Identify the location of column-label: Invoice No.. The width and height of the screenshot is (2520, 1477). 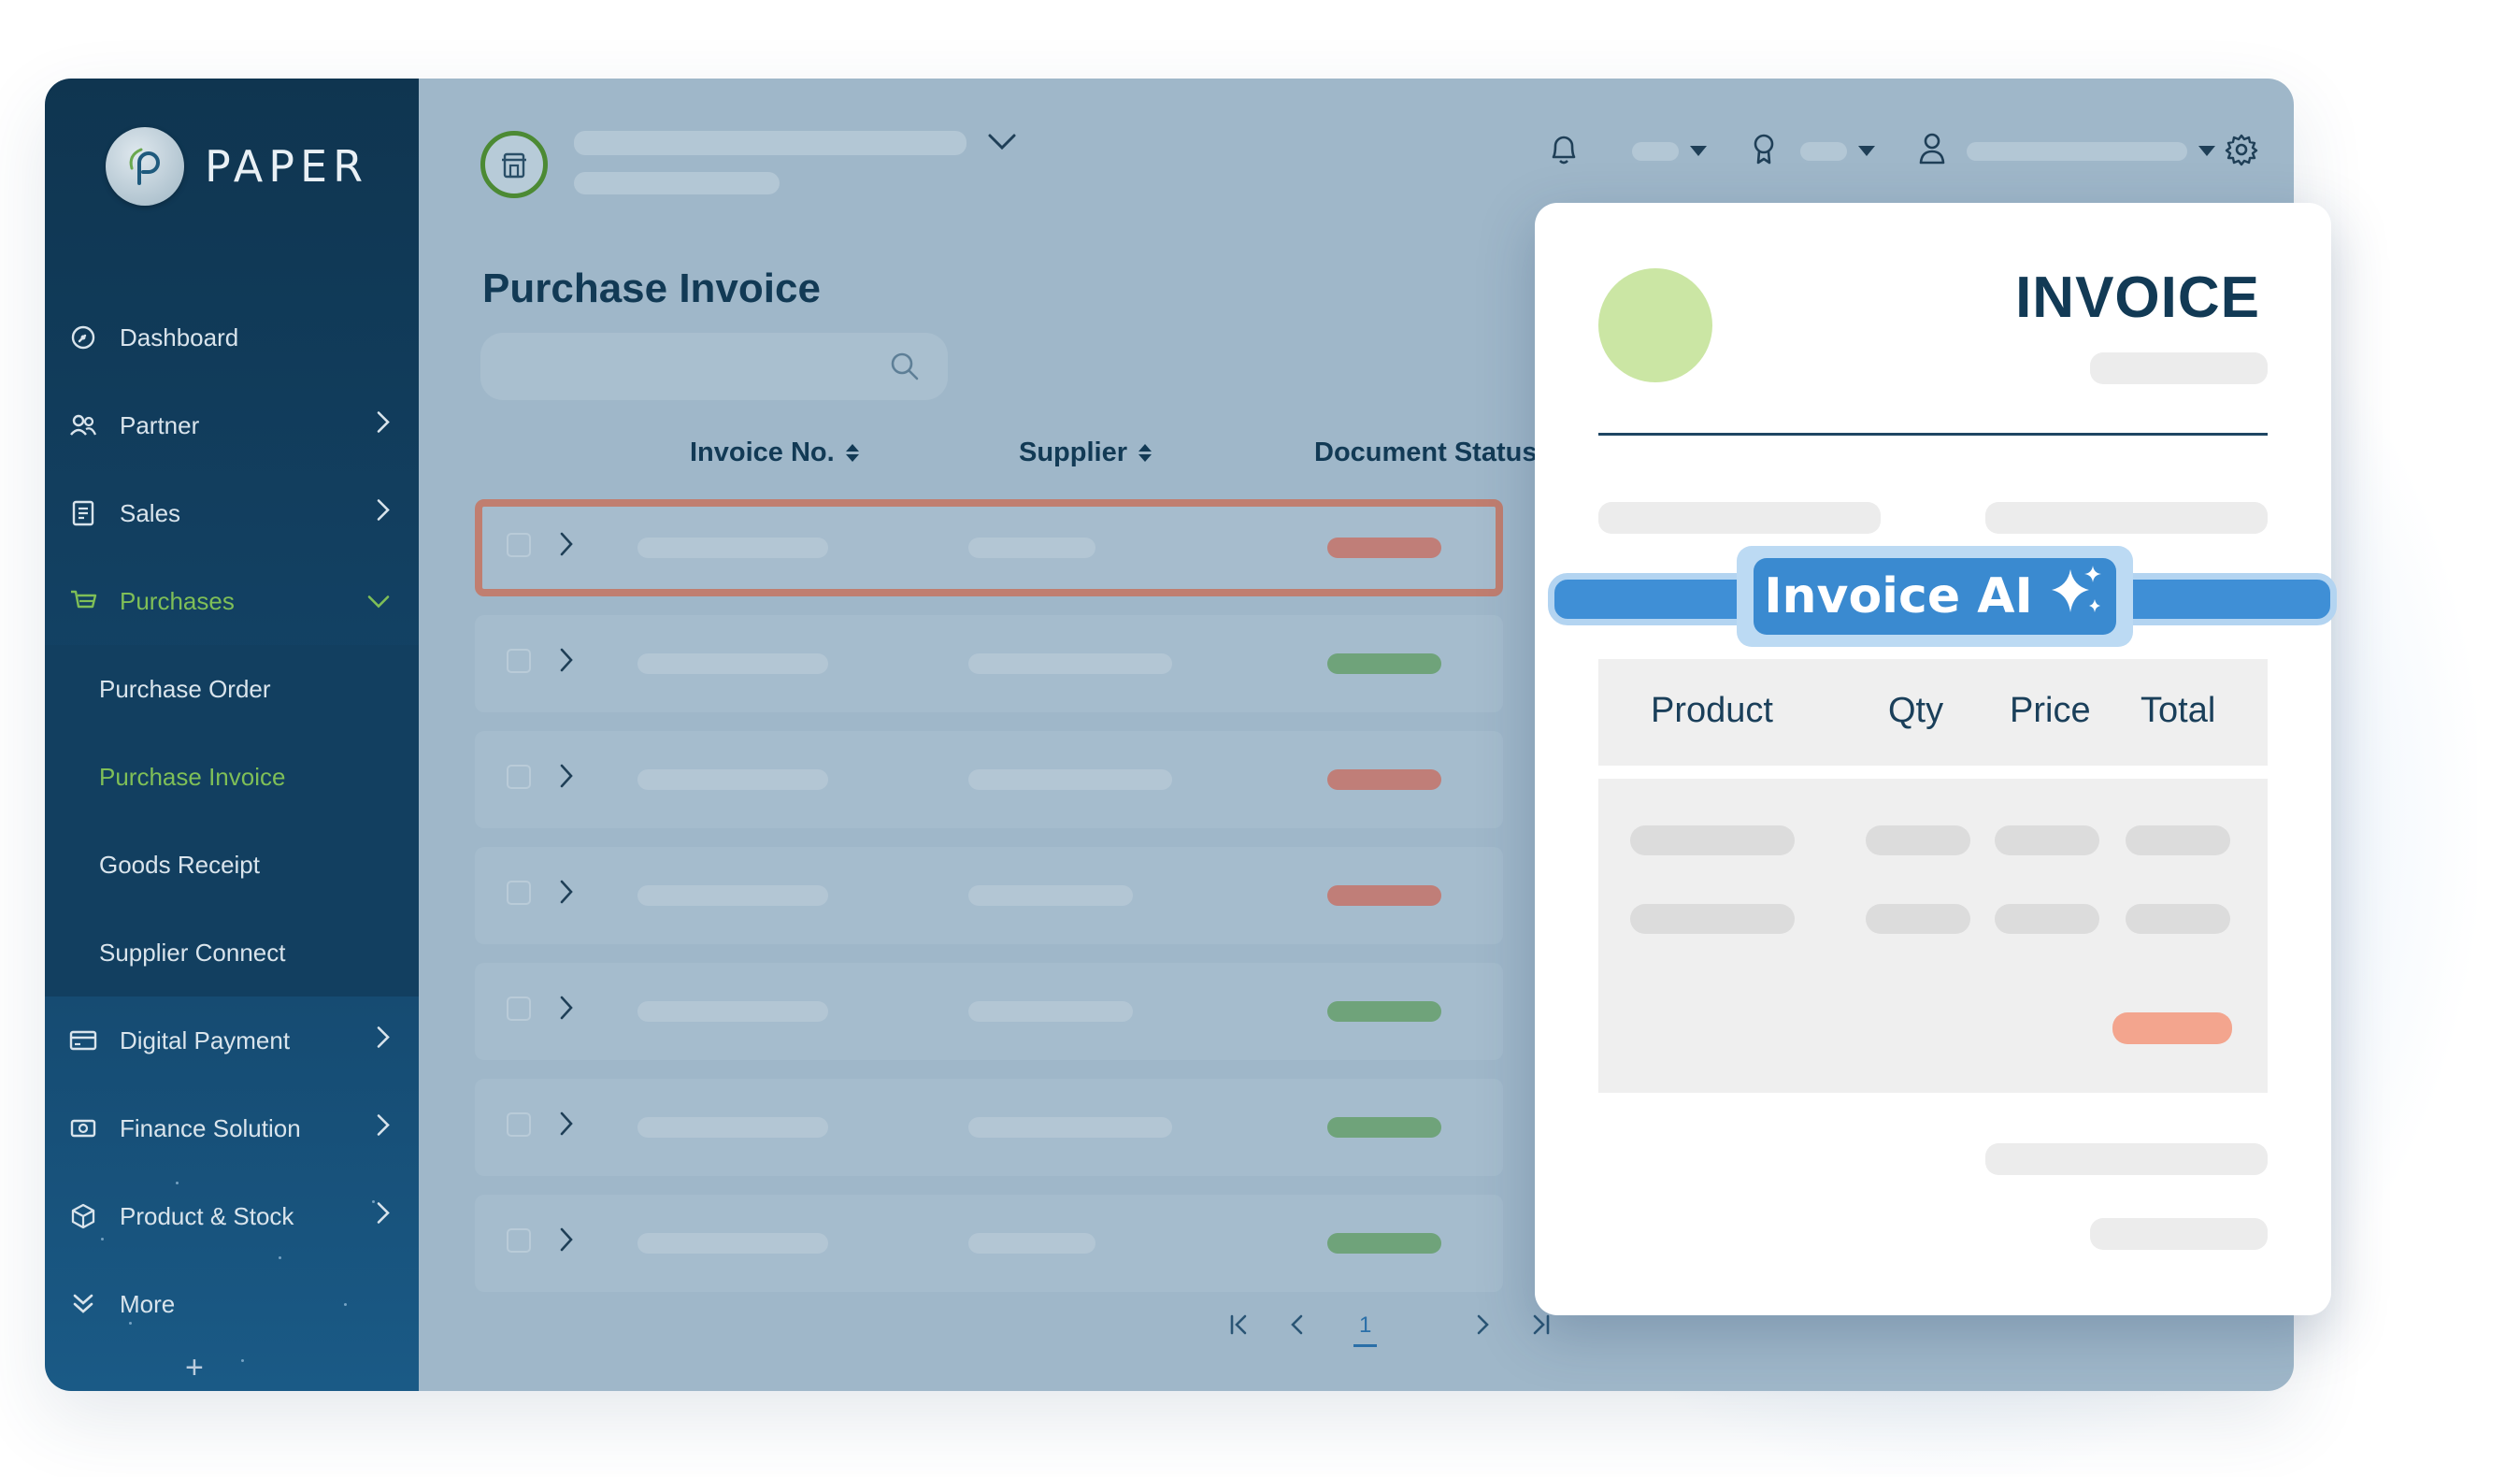
(762, 452).